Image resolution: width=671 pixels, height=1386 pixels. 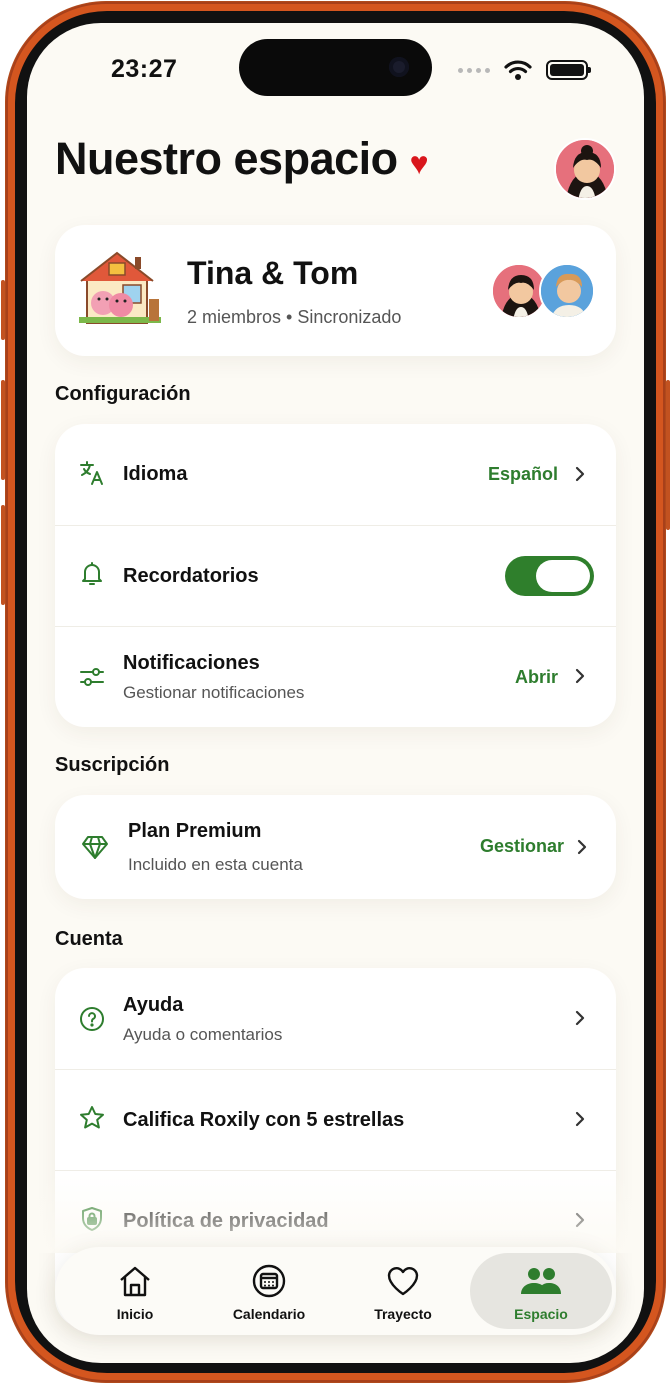 I want to click on wifi-icon, so click(x=518, y=70).